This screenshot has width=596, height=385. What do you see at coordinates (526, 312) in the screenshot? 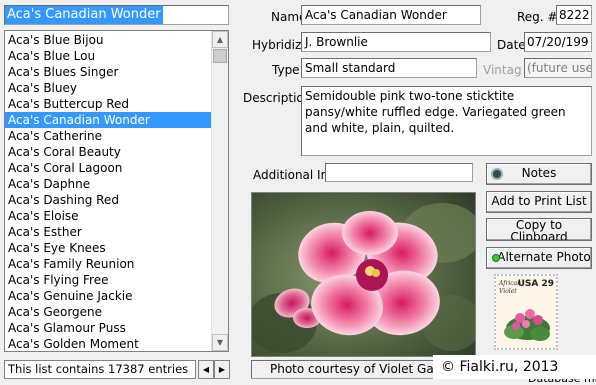
I see `african-violet-stamp: African Violet USA 29` at bounding box center [526, 312].